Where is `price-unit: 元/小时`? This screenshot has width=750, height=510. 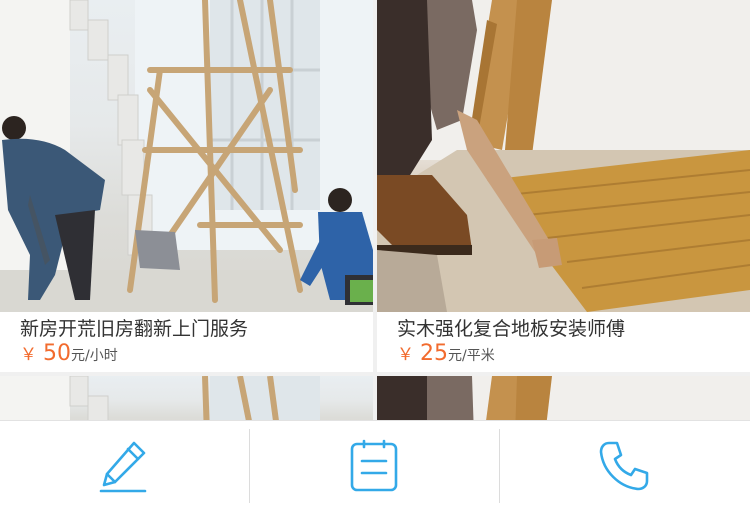
price-unit: 元/小时 is located at coordinates (94, 356).